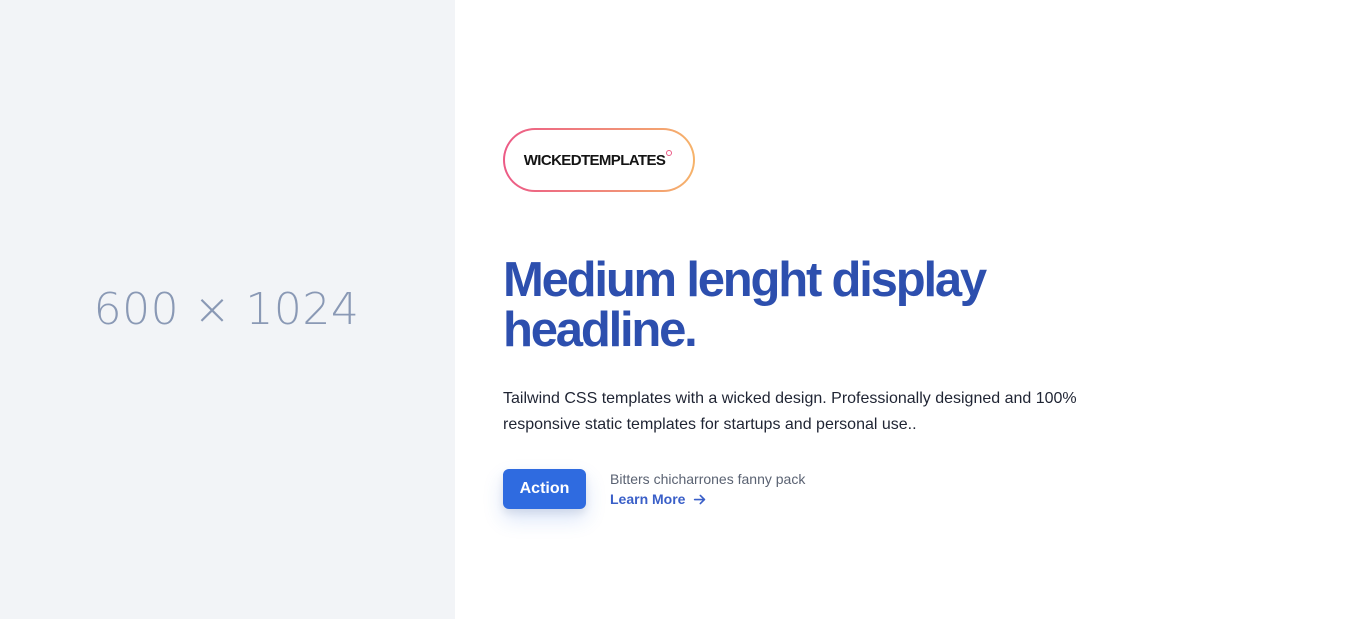 The image size is (1366, 619). I want to click on action-button: Action, so click(544, 489).